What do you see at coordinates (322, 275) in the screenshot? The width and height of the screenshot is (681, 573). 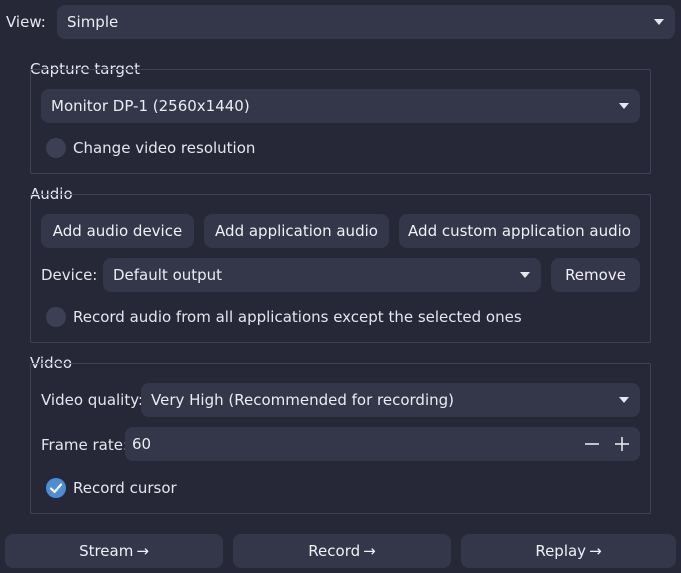 I see `audio-device-select: Default output` at bounding box center [322, 275].